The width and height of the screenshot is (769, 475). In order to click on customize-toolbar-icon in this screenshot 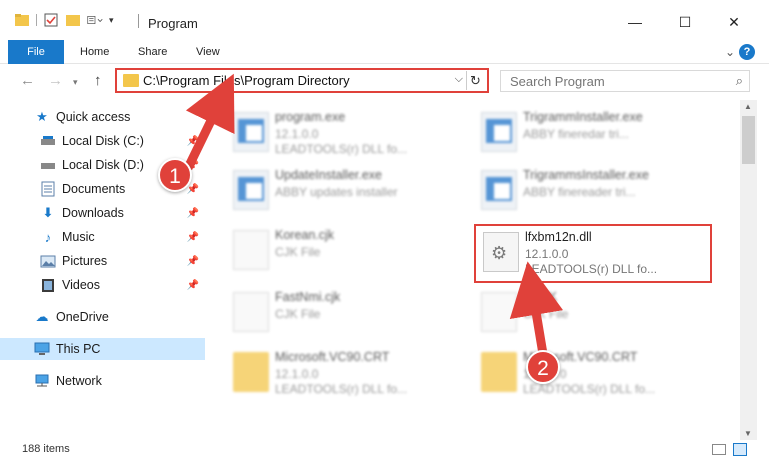, I will do `click(95, 20)`.